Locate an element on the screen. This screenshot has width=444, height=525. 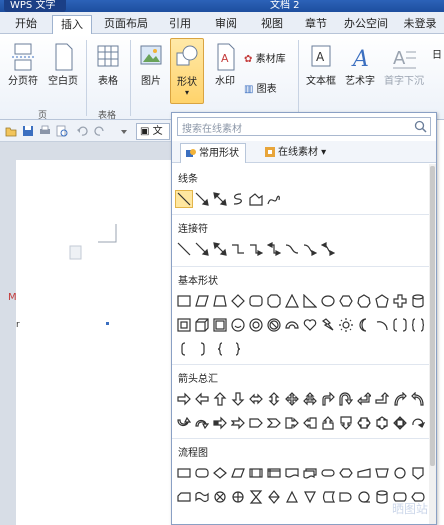
moon-shape-icon is located at coordinates (364, 325).